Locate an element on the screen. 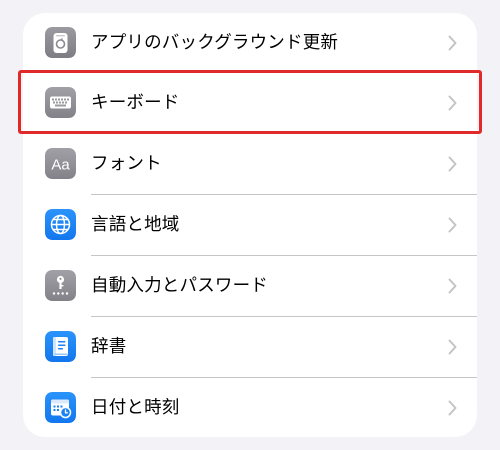 Image resolution: width=500 pixels, height=450 pixels. row-dictionary: 辞書 is located at coordinates (250, 347).